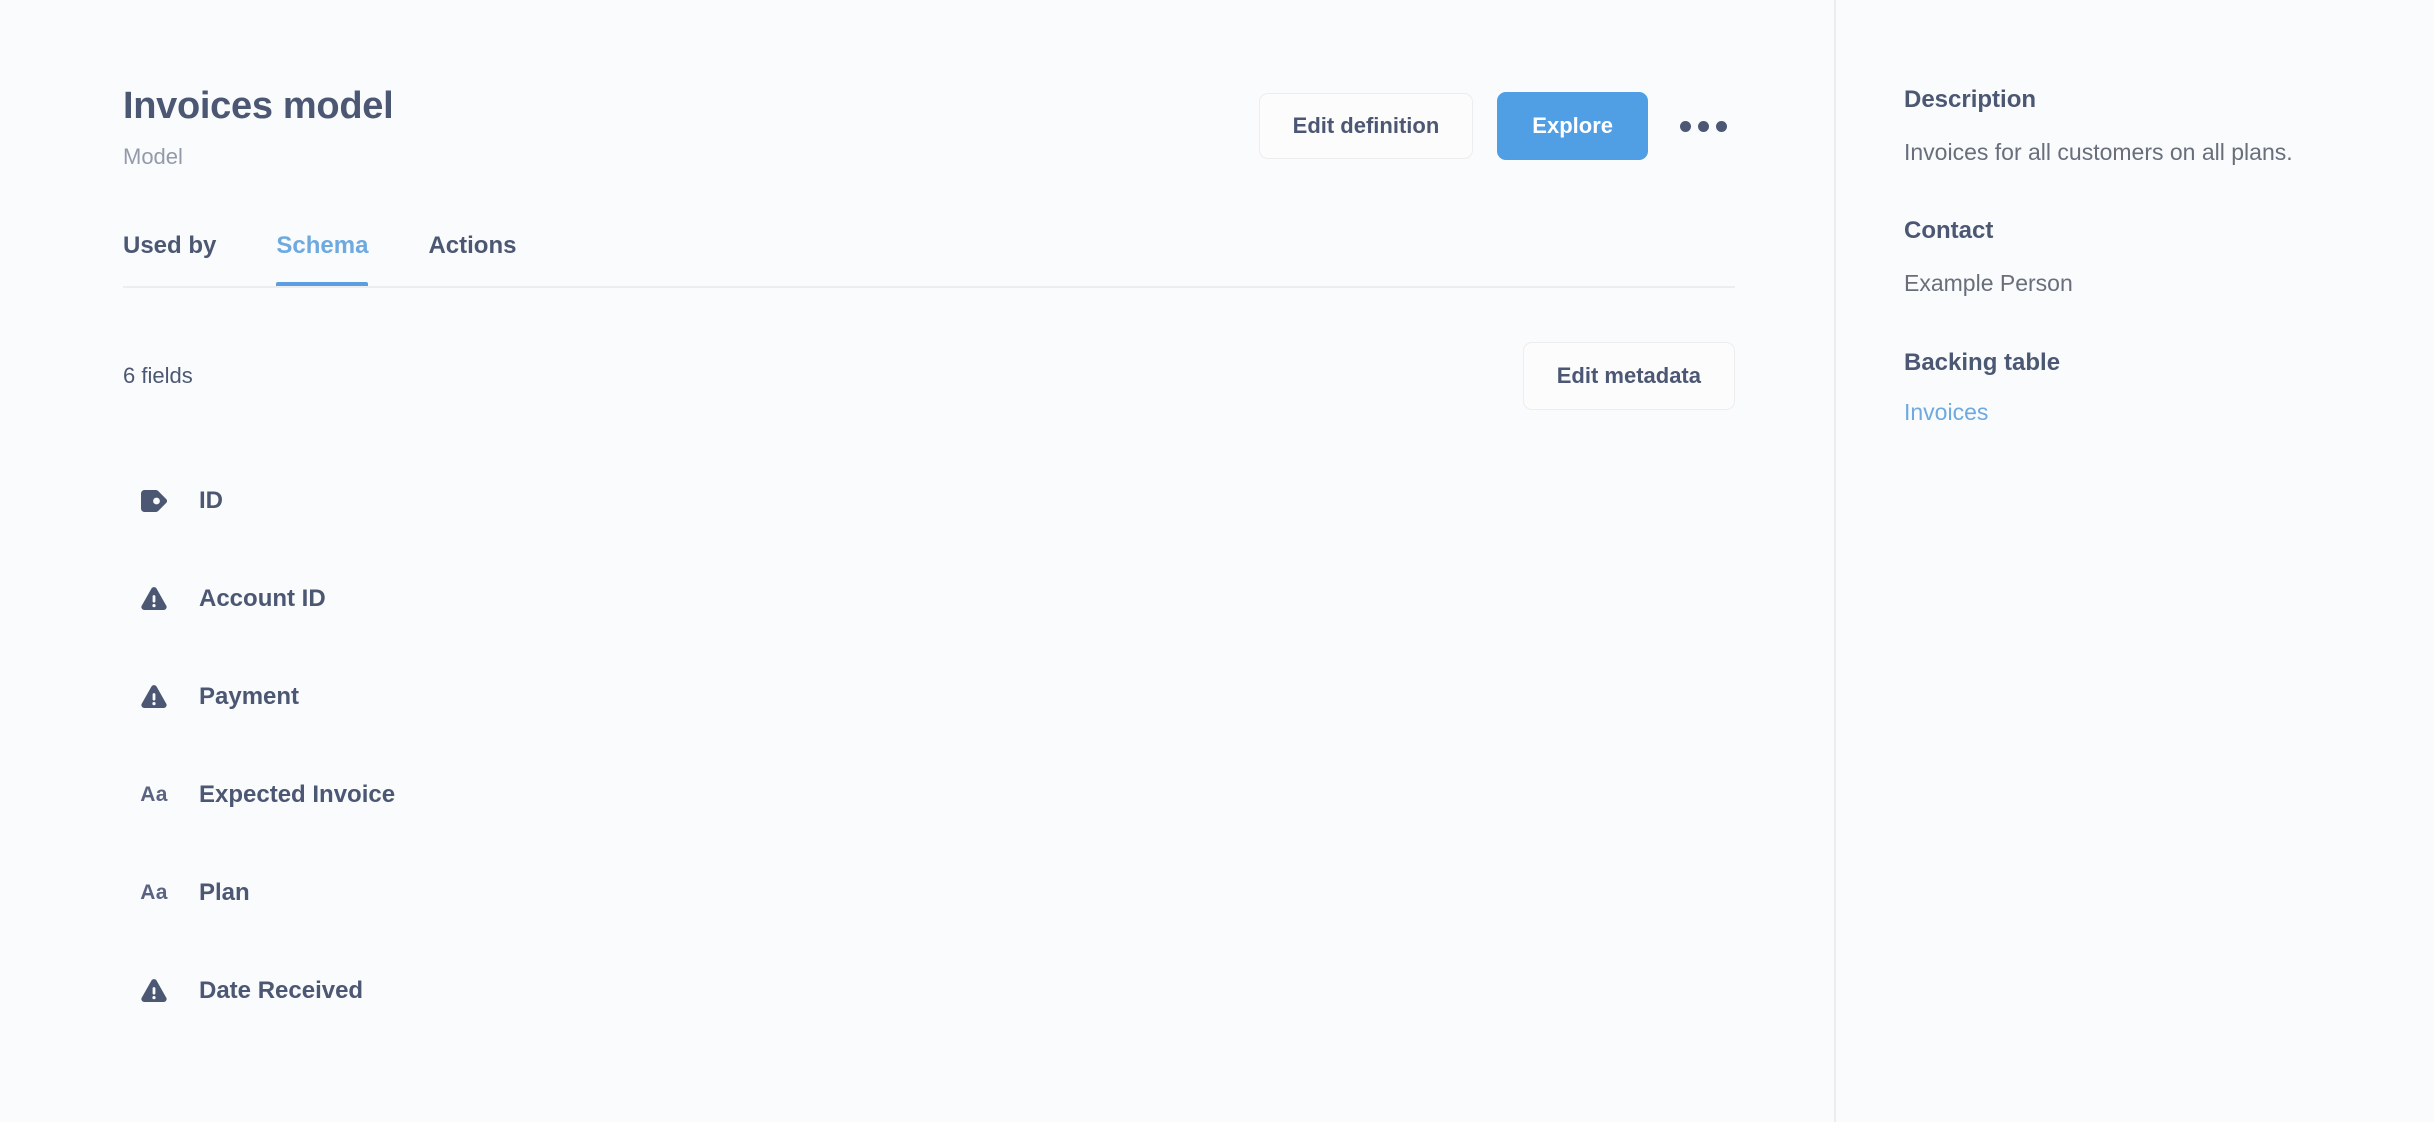 This screenshot has height=1122, width=2434. What do you see at coordinates (472, 260) in the screenshot?
I see `tab-actions: Actions` at bounding box center [472, 260].